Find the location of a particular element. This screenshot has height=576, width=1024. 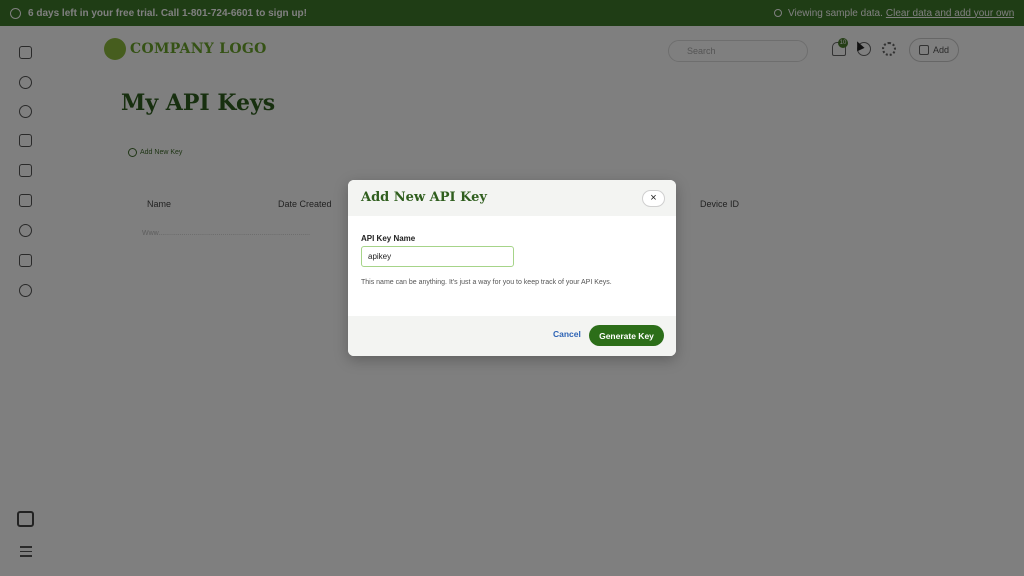

generate-key-button: Generate Key is located at coordinates (626, 335).